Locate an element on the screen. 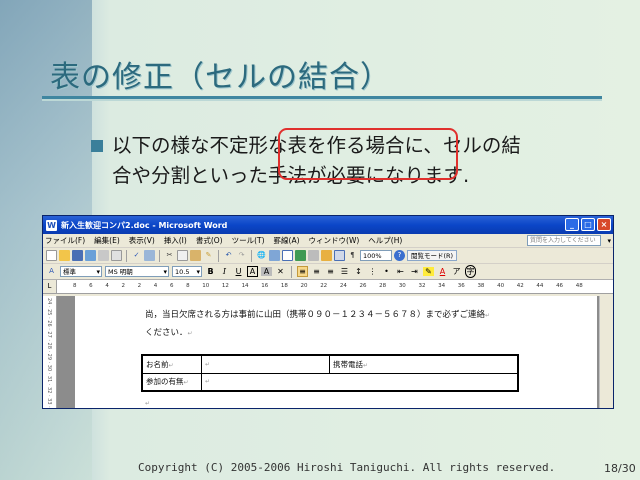 This screenshot has width=640, height=480. maximize-icon: □ is located at coordinates (588, 224).